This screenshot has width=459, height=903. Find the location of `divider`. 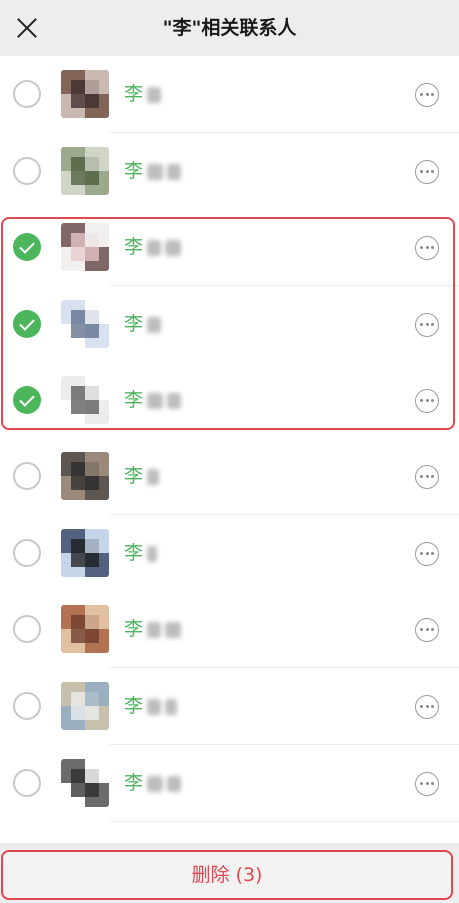

divider is located at coordinates (284, 821).